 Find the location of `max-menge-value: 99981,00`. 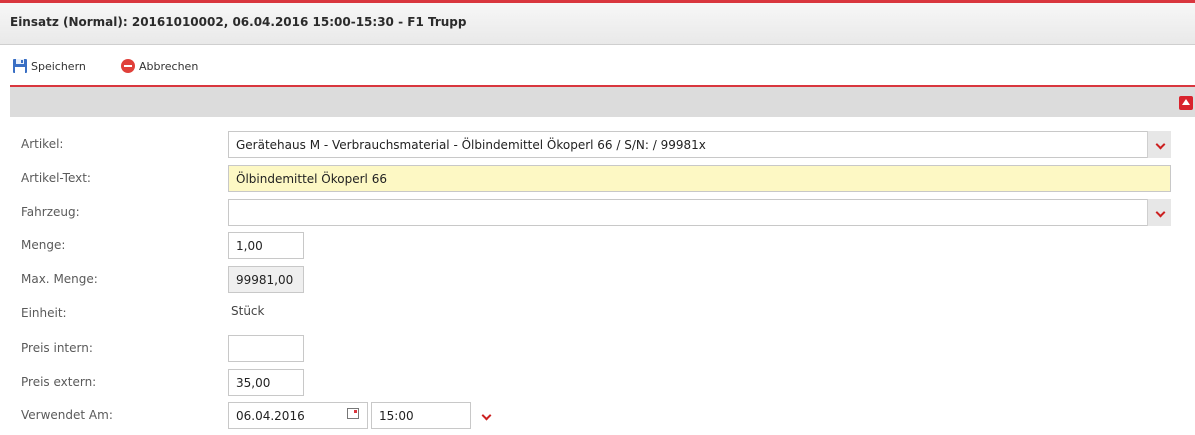

max-menge-value: 99981,00 is located at coordinates (266, 279).